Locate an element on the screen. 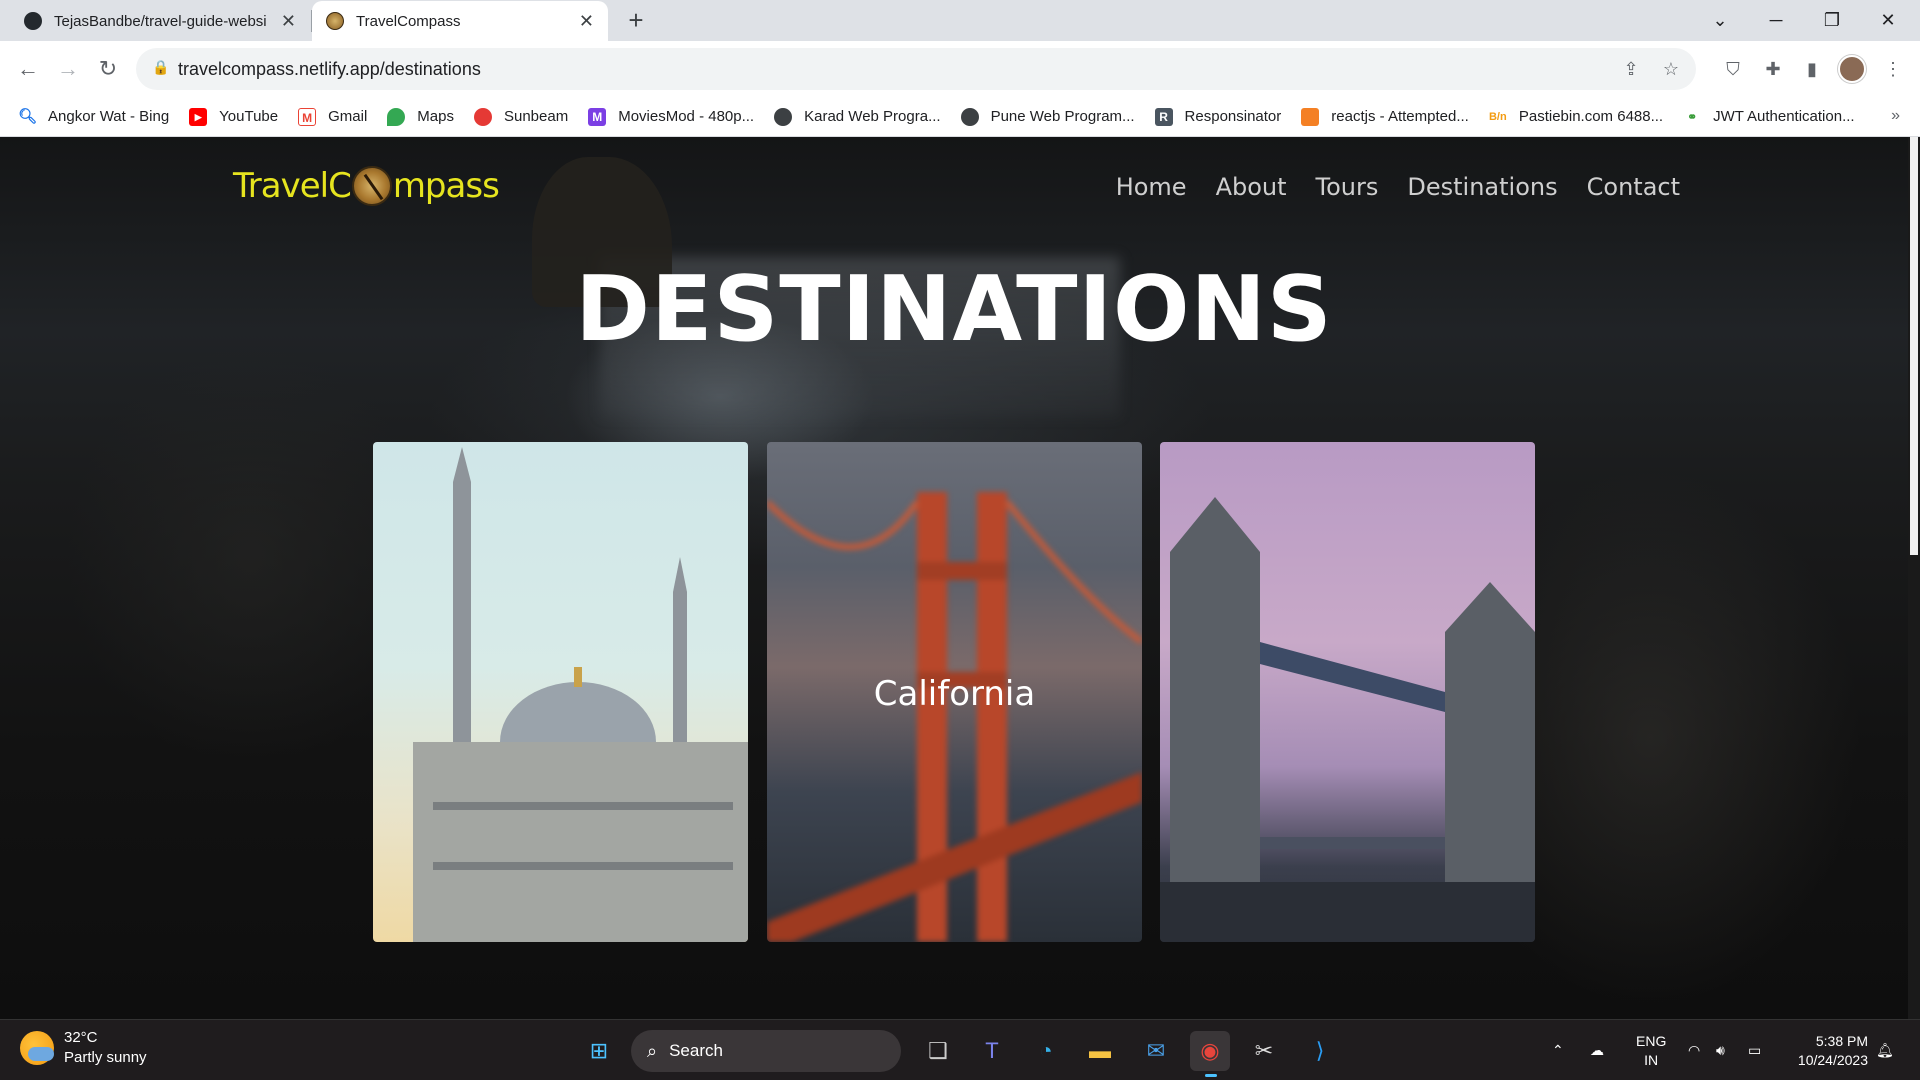 The width and height of the screenshot is (1920, 1080). edge-icon: ◔ is located at coordinates (1046, 1051).